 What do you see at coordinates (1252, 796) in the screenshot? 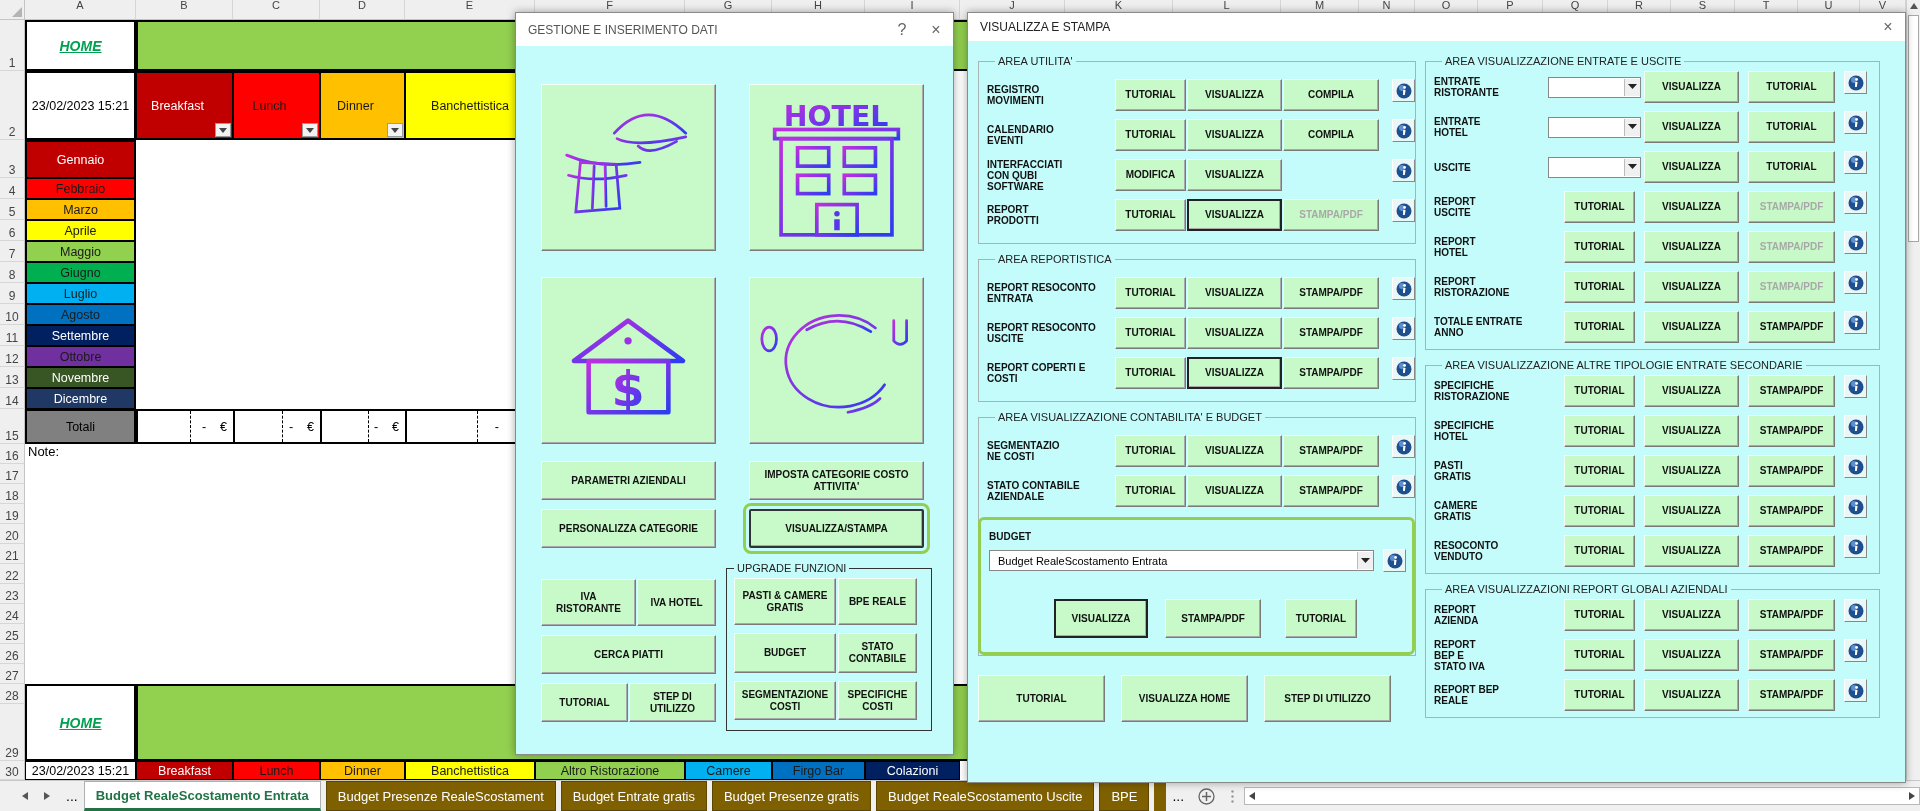
I see `scroll-left-icon` at bounding box center [1252, 796].